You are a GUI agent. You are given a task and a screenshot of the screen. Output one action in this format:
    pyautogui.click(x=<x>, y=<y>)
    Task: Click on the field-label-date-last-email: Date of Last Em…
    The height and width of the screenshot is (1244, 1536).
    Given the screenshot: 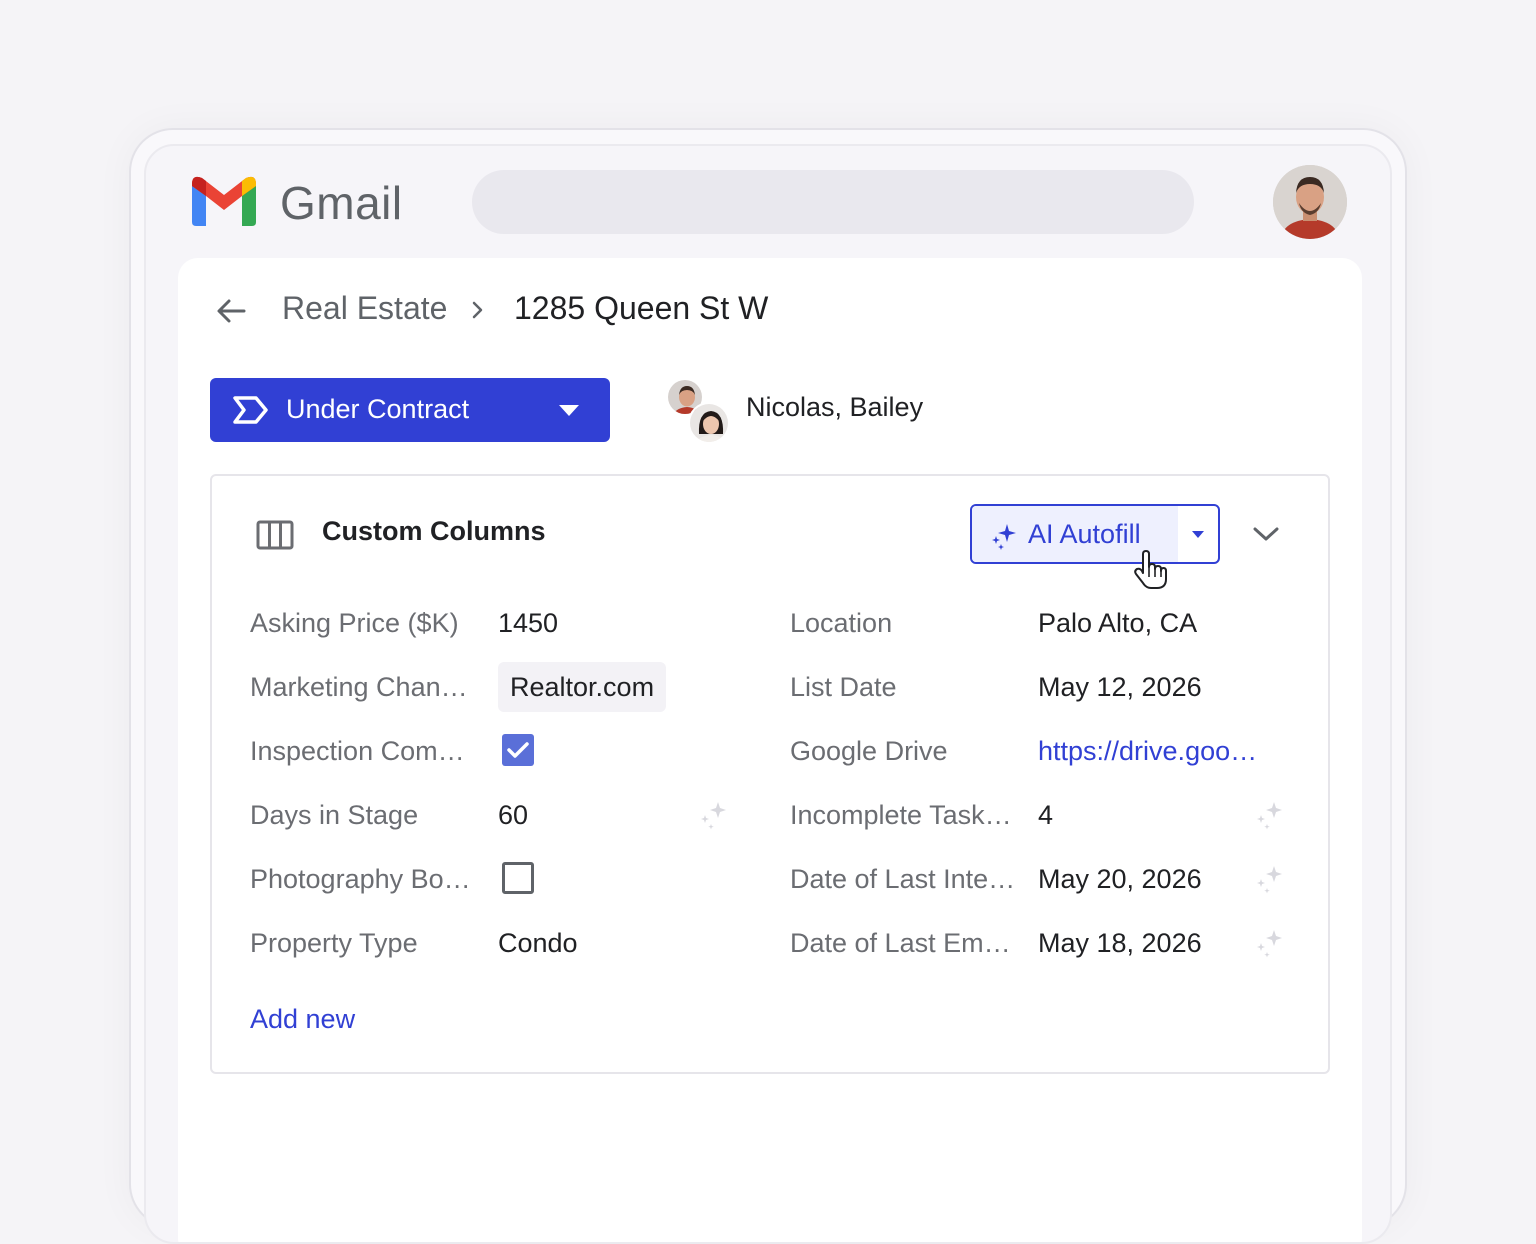 What is the action you would take?
    pyautogui.click(x=900, y=943)
    